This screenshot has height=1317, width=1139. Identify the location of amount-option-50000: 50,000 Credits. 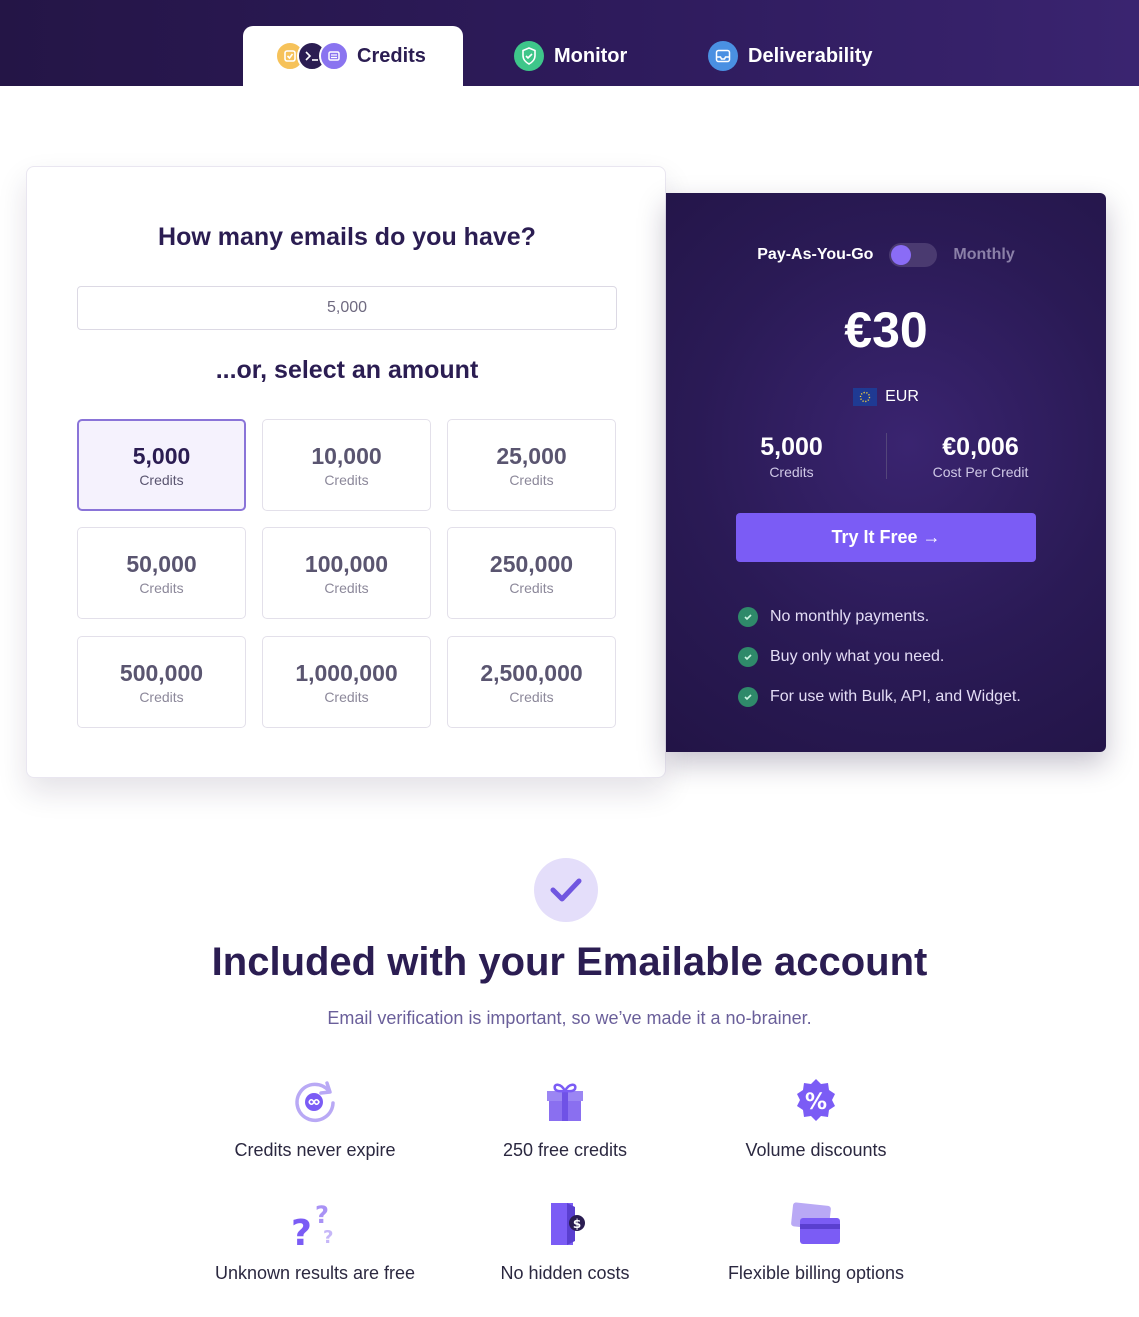
(161, 573).